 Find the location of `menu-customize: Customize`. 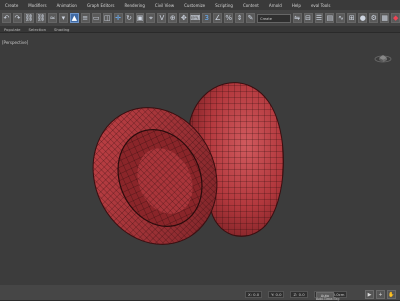

menu-customize: Customize is located at coordinates (194, 5).